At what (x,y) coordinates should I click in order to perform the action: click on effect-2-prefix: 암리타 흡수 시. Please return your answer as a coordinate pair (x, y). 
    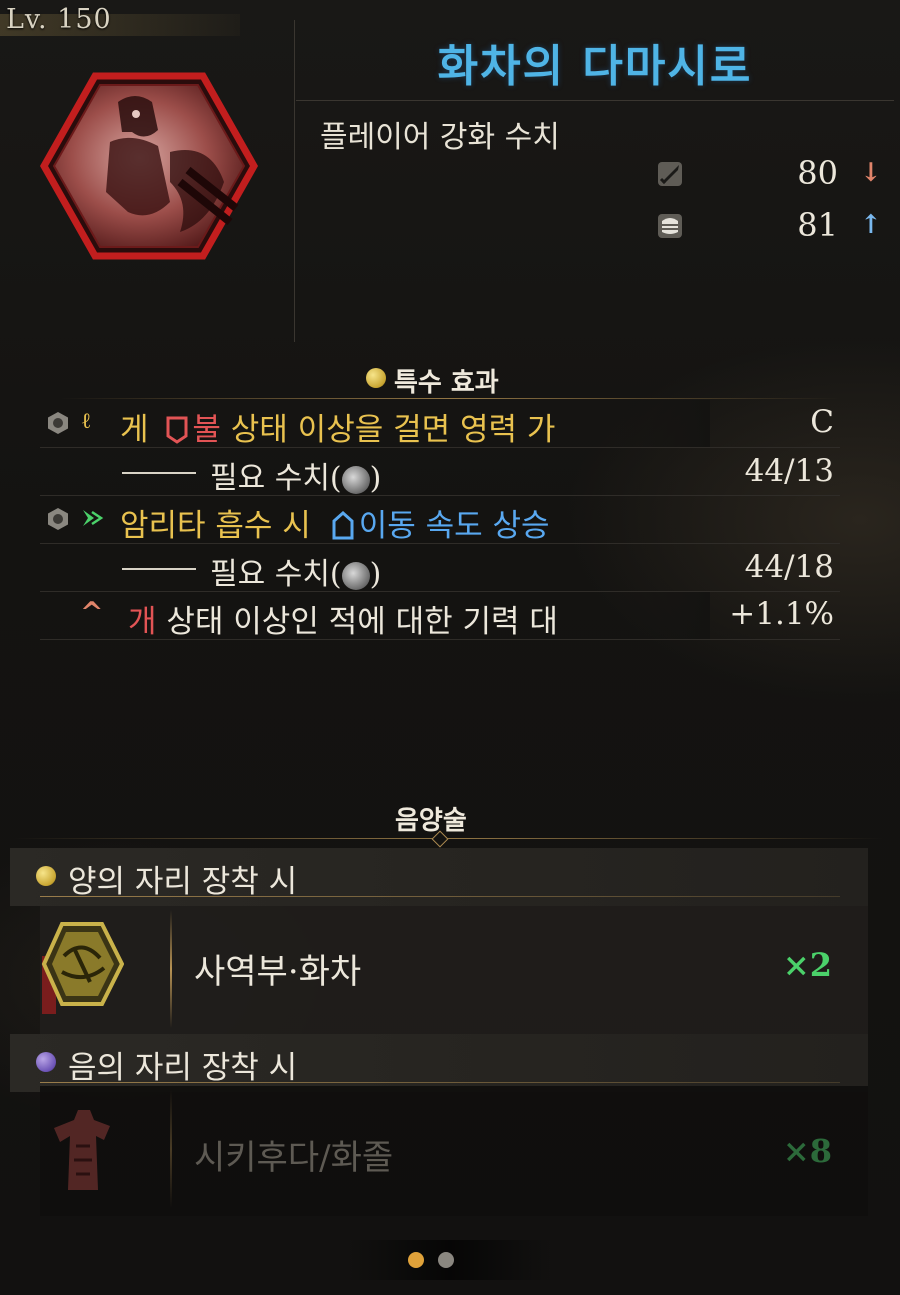
    Looking at the image, I should click on (215, 526).